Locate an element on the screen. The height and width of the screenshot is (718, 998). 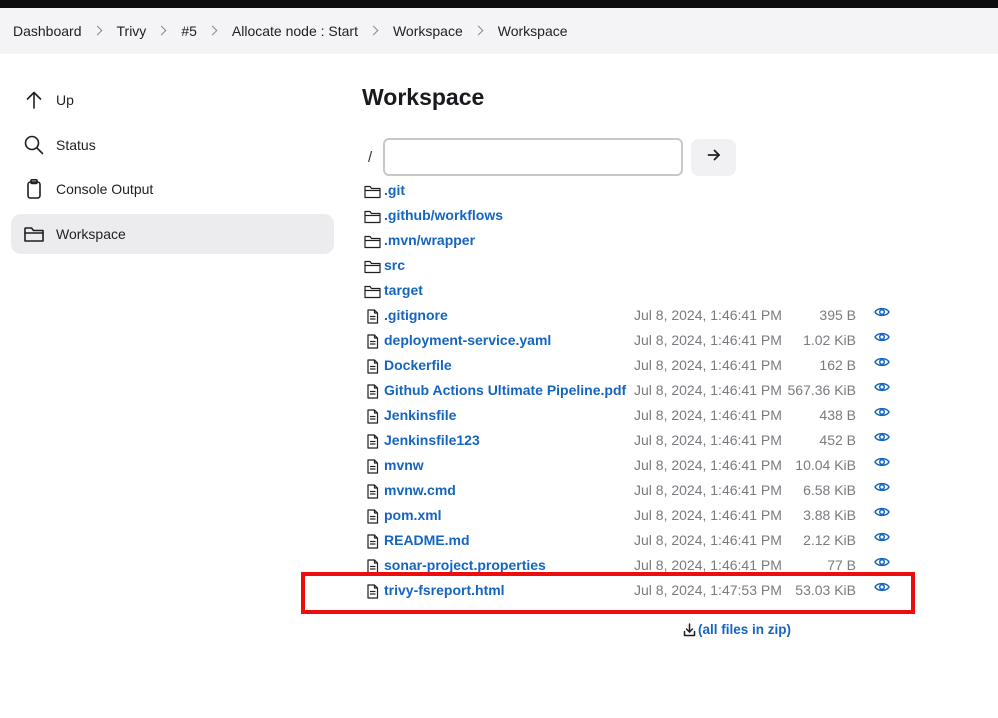
file-size: 395 B is located at coordinates (837, 315).